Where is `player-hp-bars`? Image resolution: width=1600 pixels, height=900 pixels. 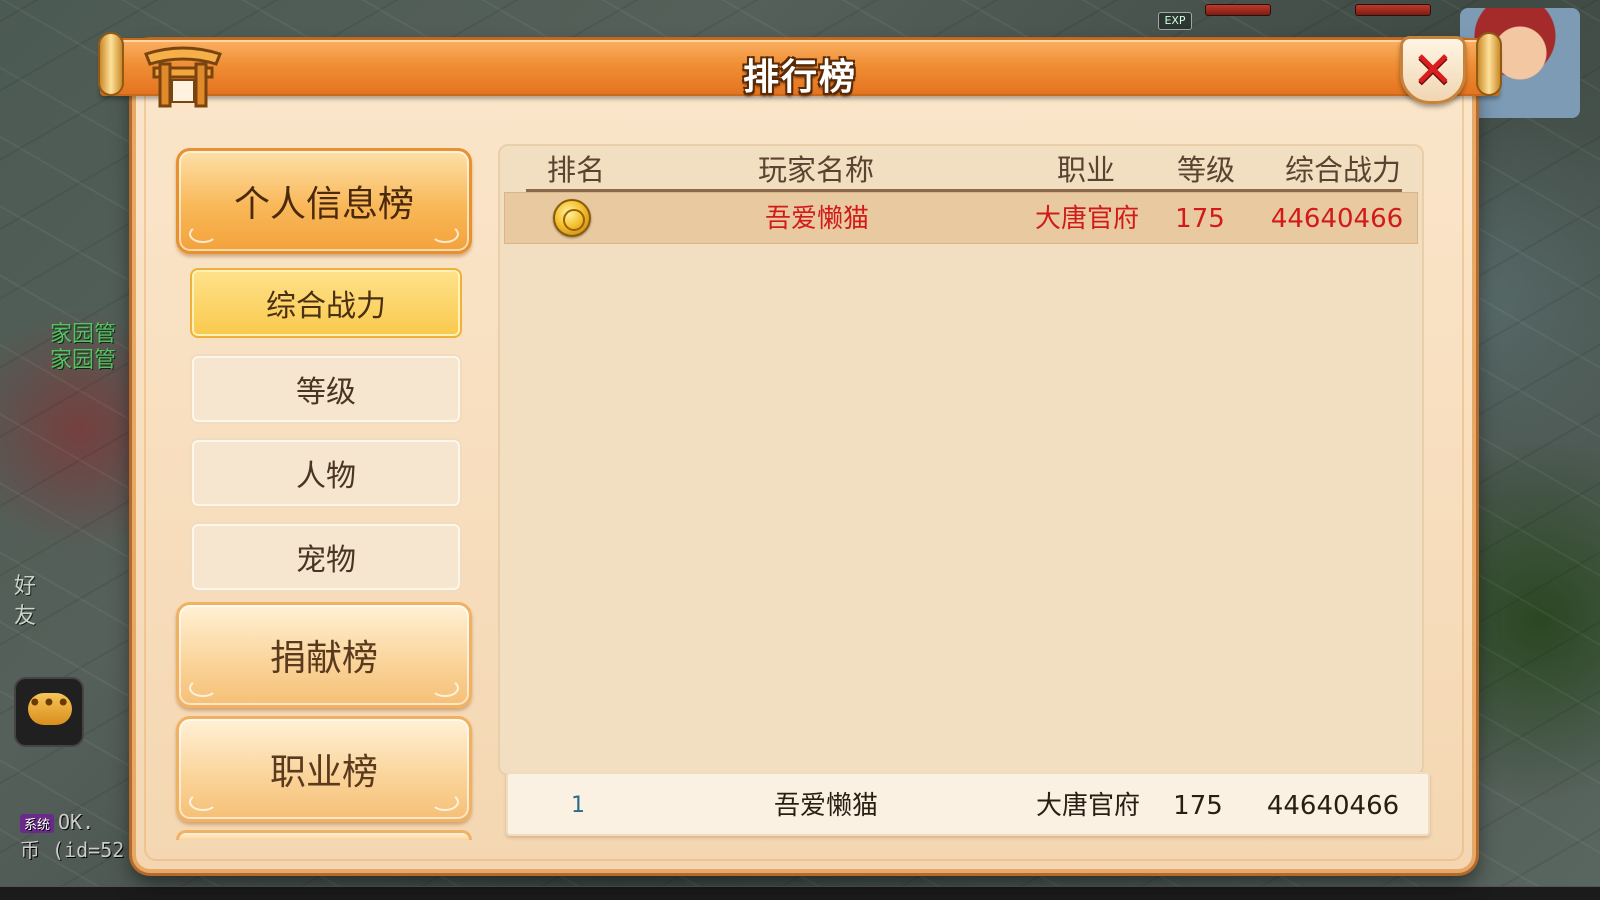
player-hp-bars is located at coordinates (1345, 13).